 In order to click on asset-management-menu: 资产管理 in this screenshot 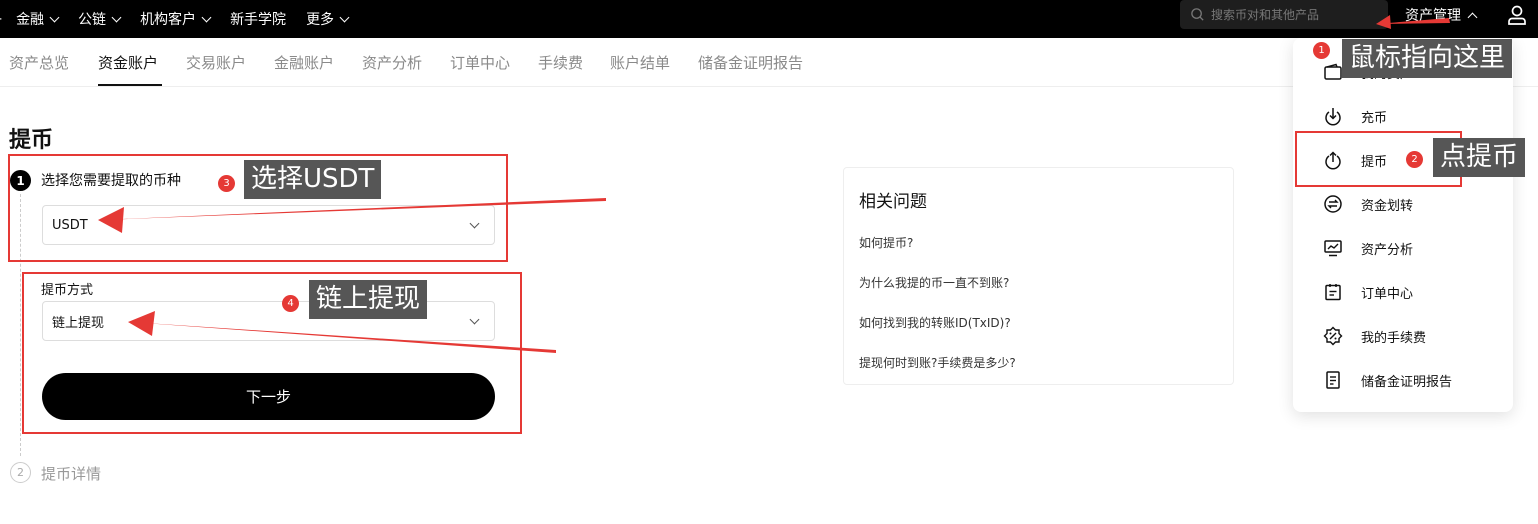, I will do `click(1441, 15)`.